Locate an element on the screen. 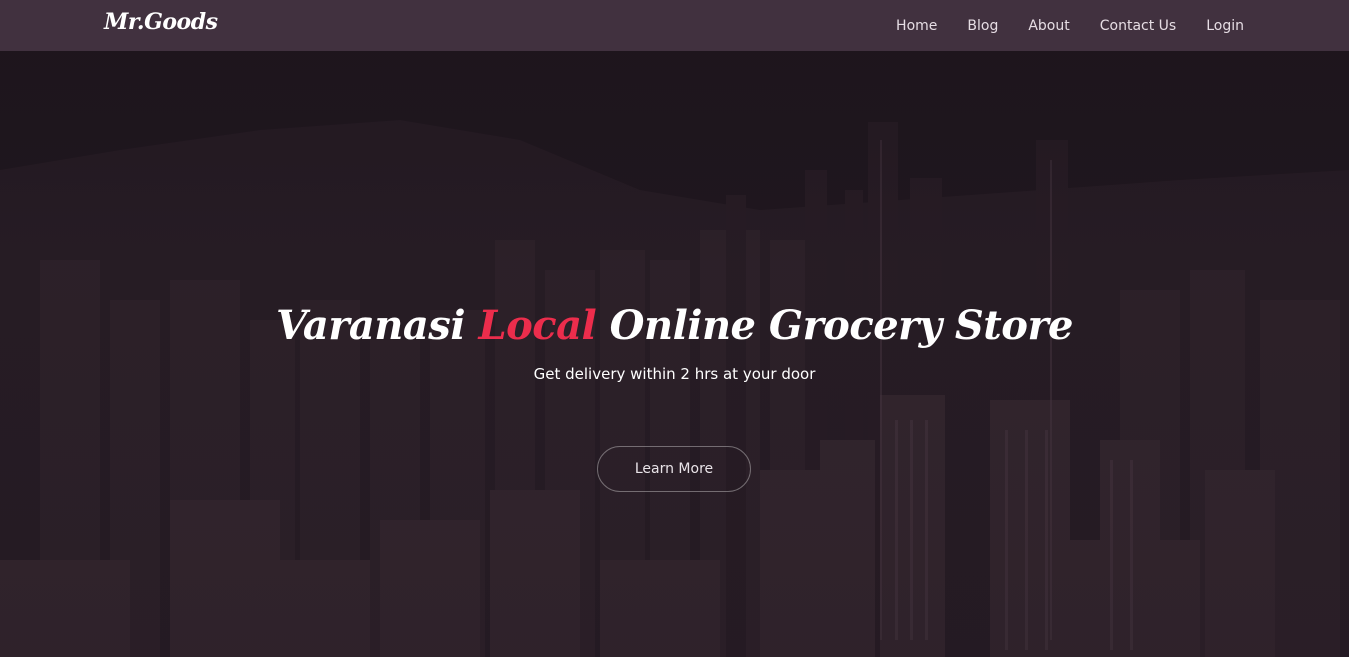 This screenshot has width=1349, height=657. nav-link-home: Home is located at coordinates (916, 26).